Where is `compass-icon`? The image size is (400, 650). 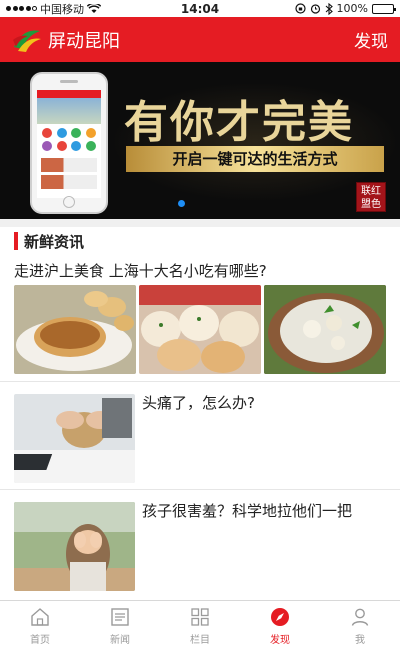 compass-icon is located at coordinates (280, 616).